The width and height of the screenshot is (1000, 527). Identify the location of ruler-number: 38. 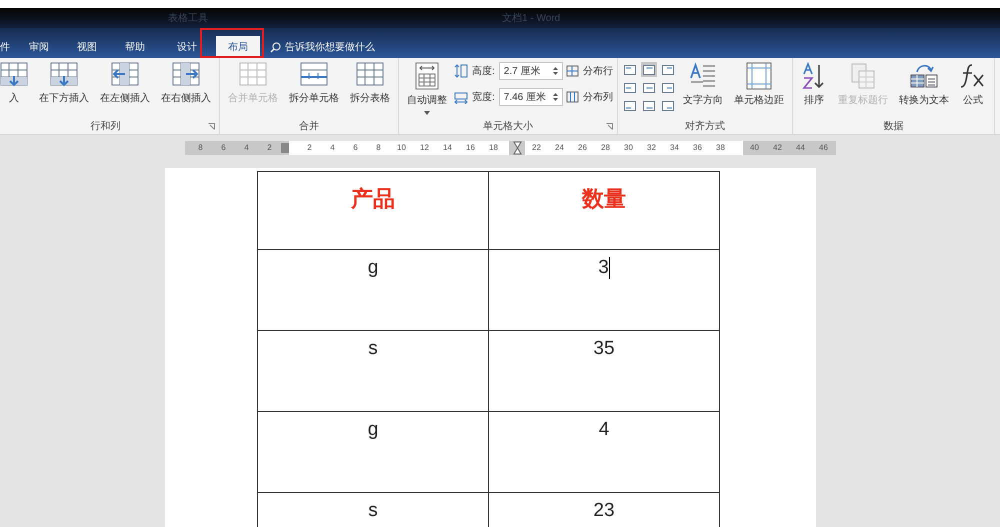
(720, 148).